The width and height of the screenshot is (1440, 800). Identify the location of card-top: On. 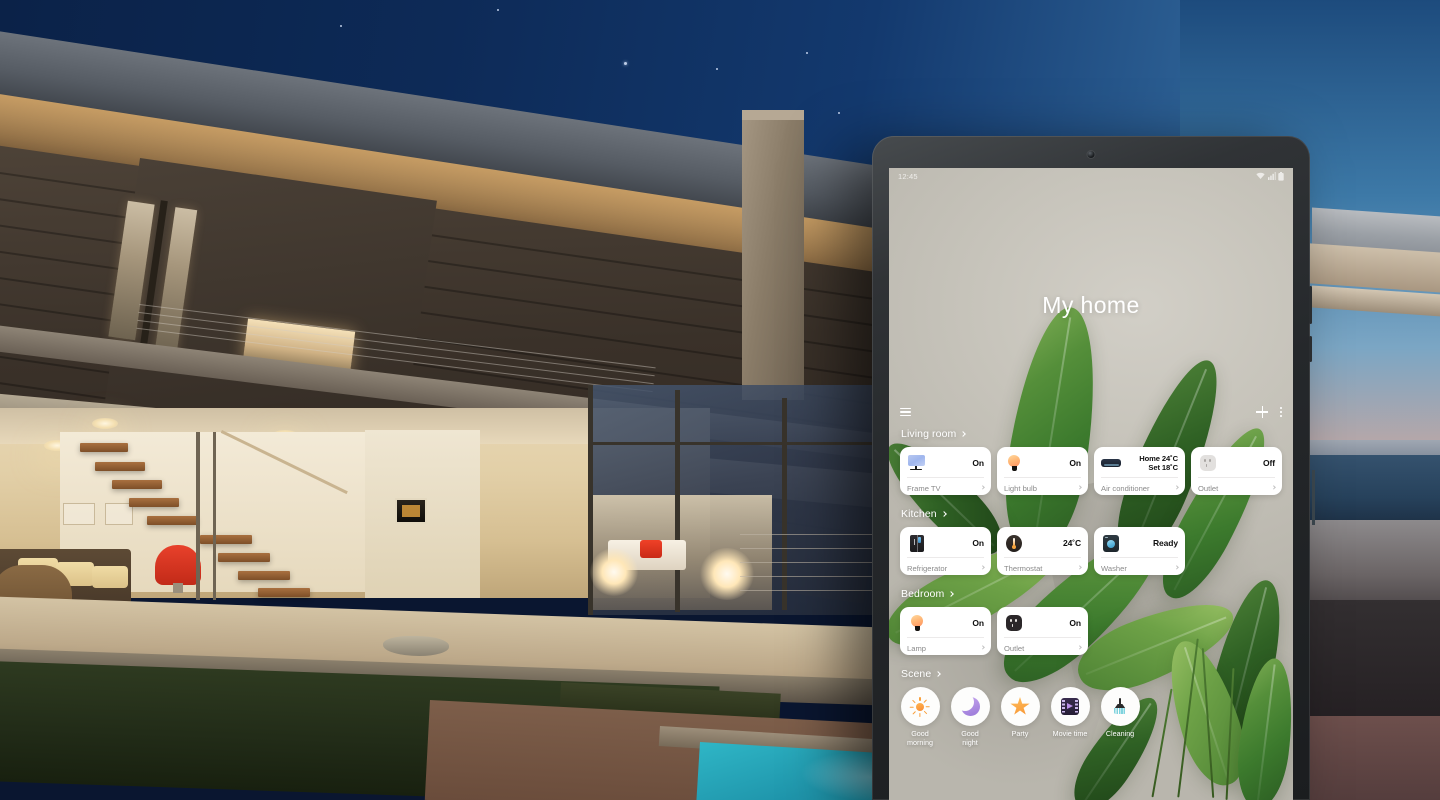
(945, 623).